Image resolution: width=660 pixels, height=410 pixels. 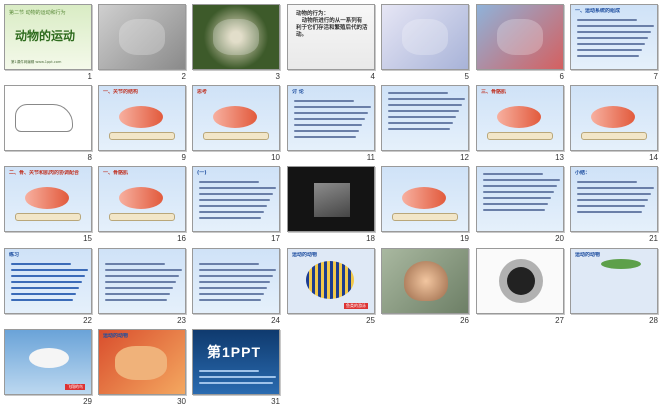 What do you see at coordinates (464, 157) in the screenshot?
I see `slide-number: 12` at bounding box center [464, 157].